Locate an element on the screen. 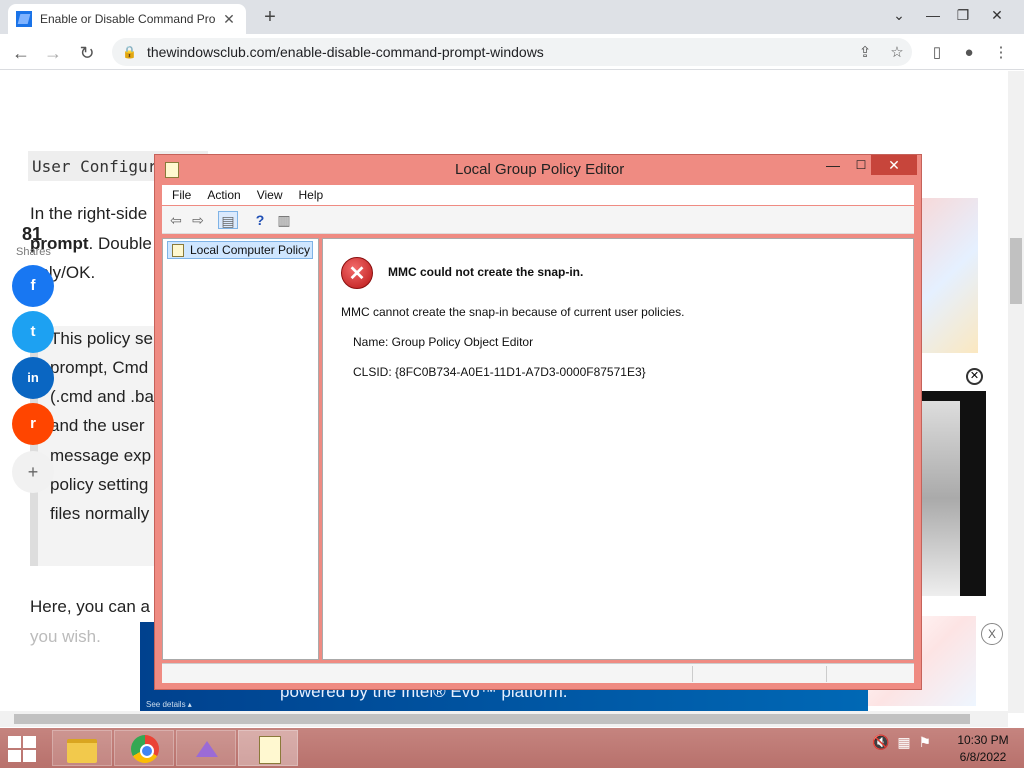 The width and height of the screenshot is (1024, 768). window-minimize-button: — is located at coordinates (933, 15).